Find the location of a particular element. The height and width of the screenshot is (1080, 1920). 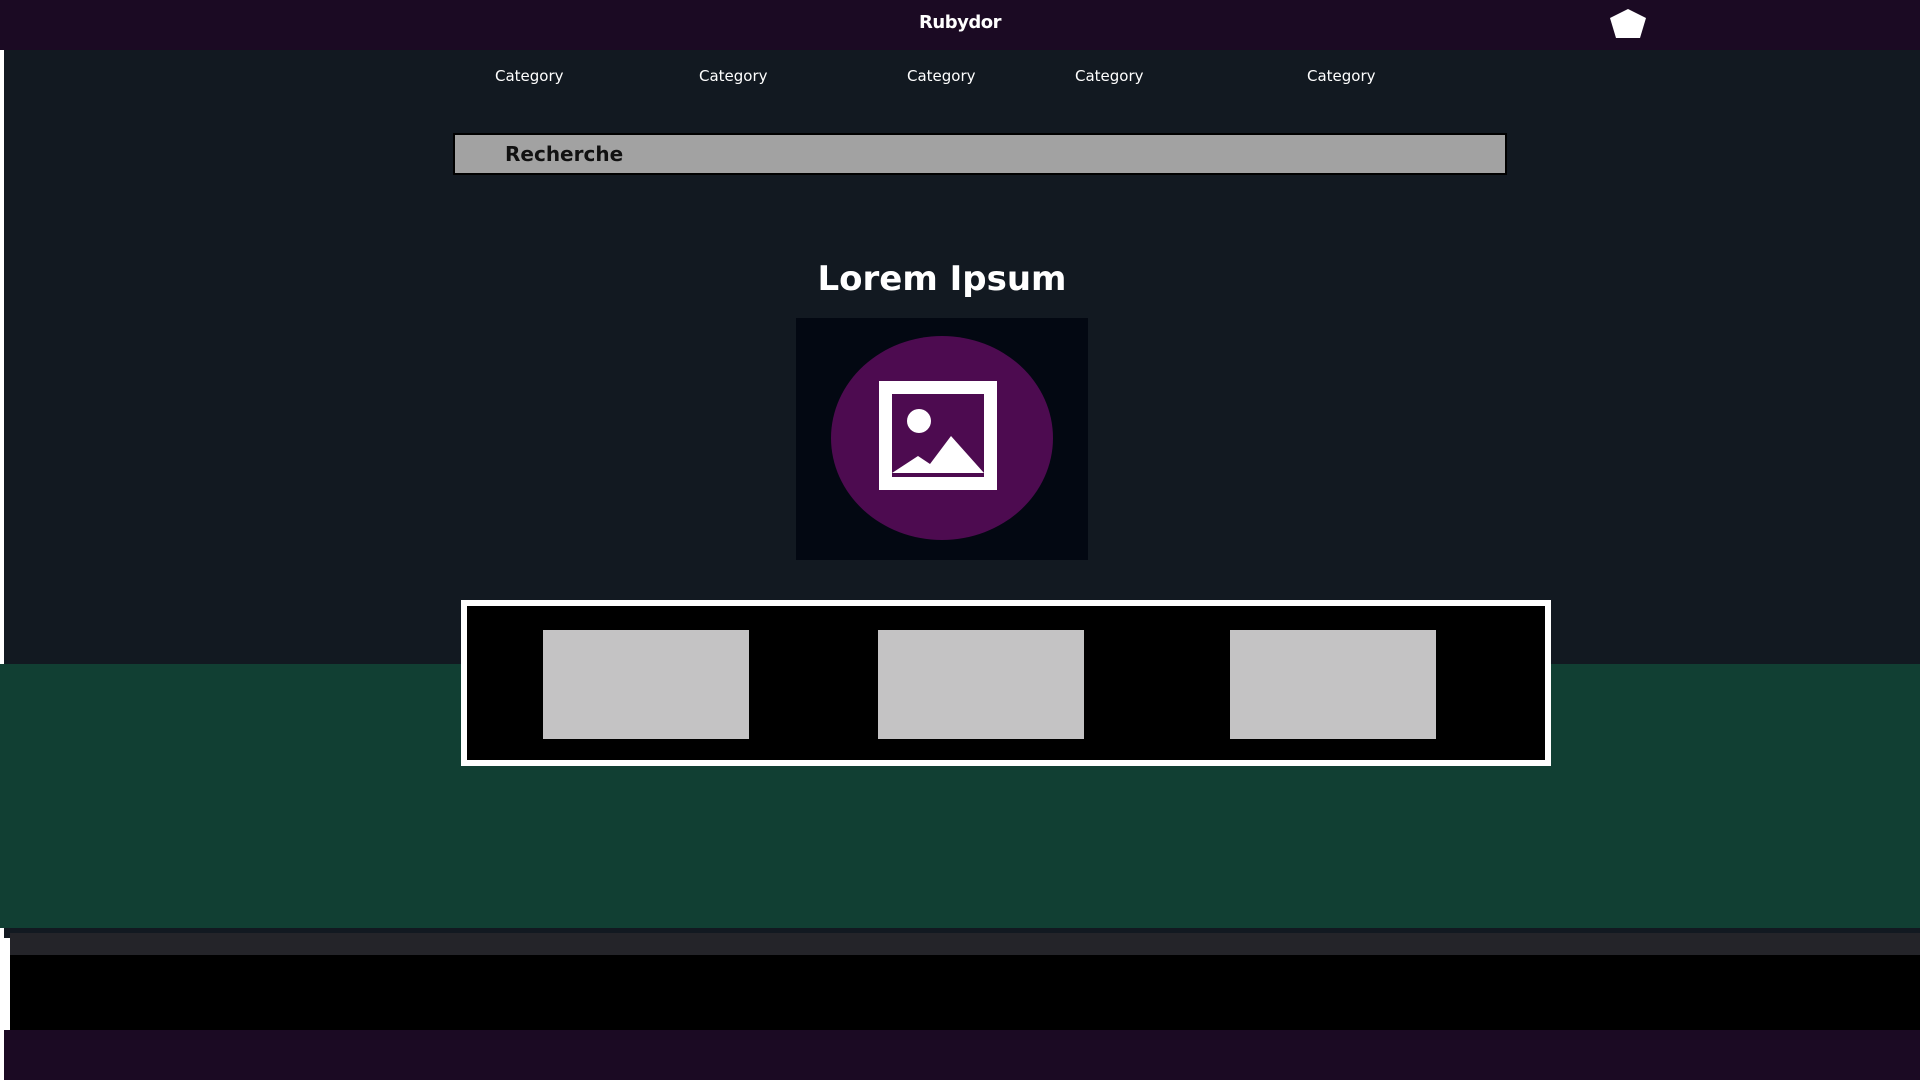

nav-category-2: Category is located at coordinates (733, 76).